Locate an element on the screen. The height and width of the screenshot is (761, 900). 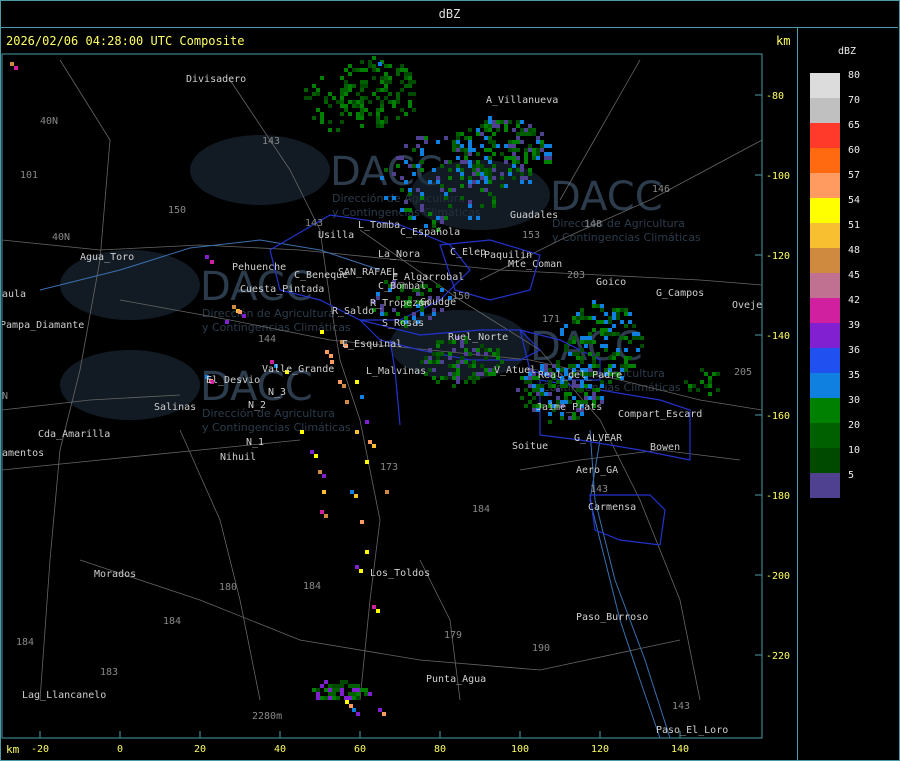
place-label: Bowen is located at coordinates (665, 447).